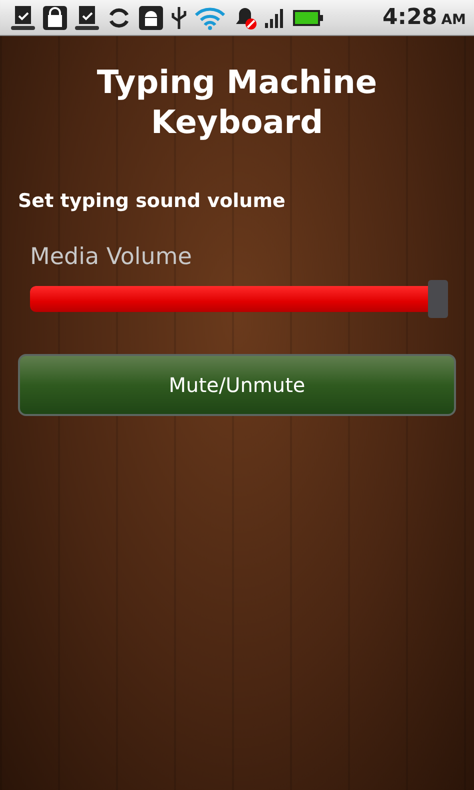 The image size is (474, 790). What do you see at coordinates (438, 299) in the screenshot?
I see `slider-thumb` at bounding box center [438, 299].